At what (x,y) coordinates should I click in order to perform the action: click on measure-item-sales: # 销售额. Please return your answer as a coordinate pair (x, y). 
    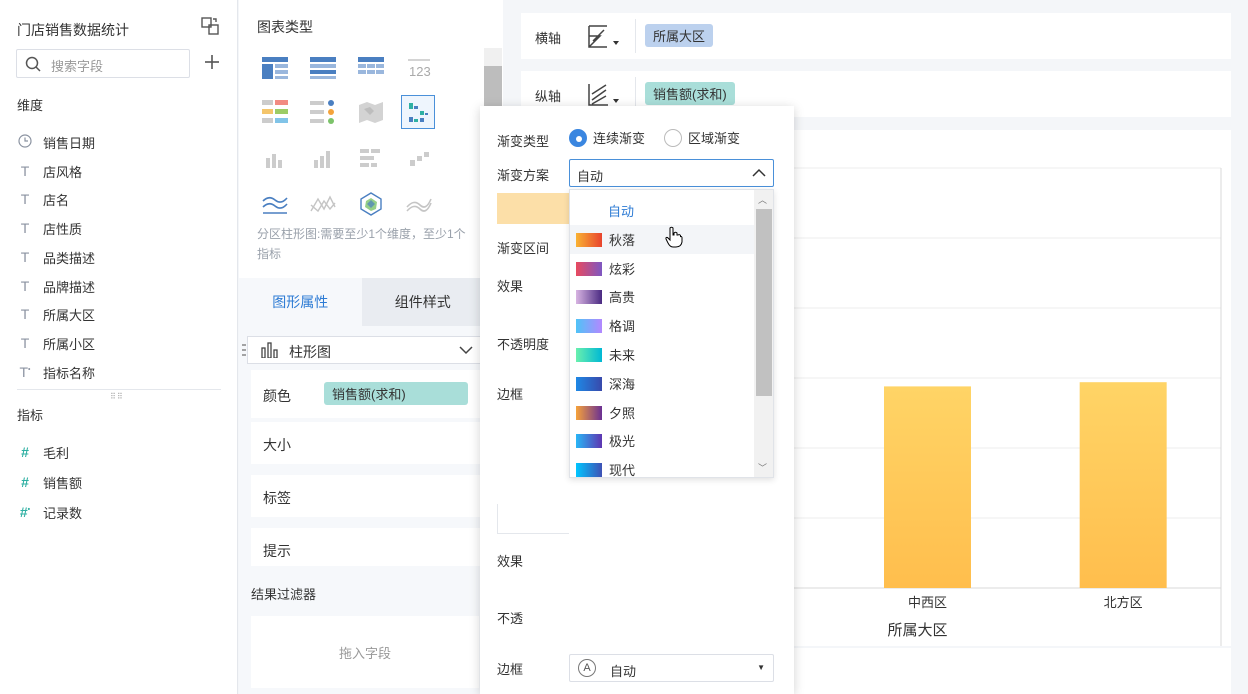
    Looking at the image, I should click on (49, 482).